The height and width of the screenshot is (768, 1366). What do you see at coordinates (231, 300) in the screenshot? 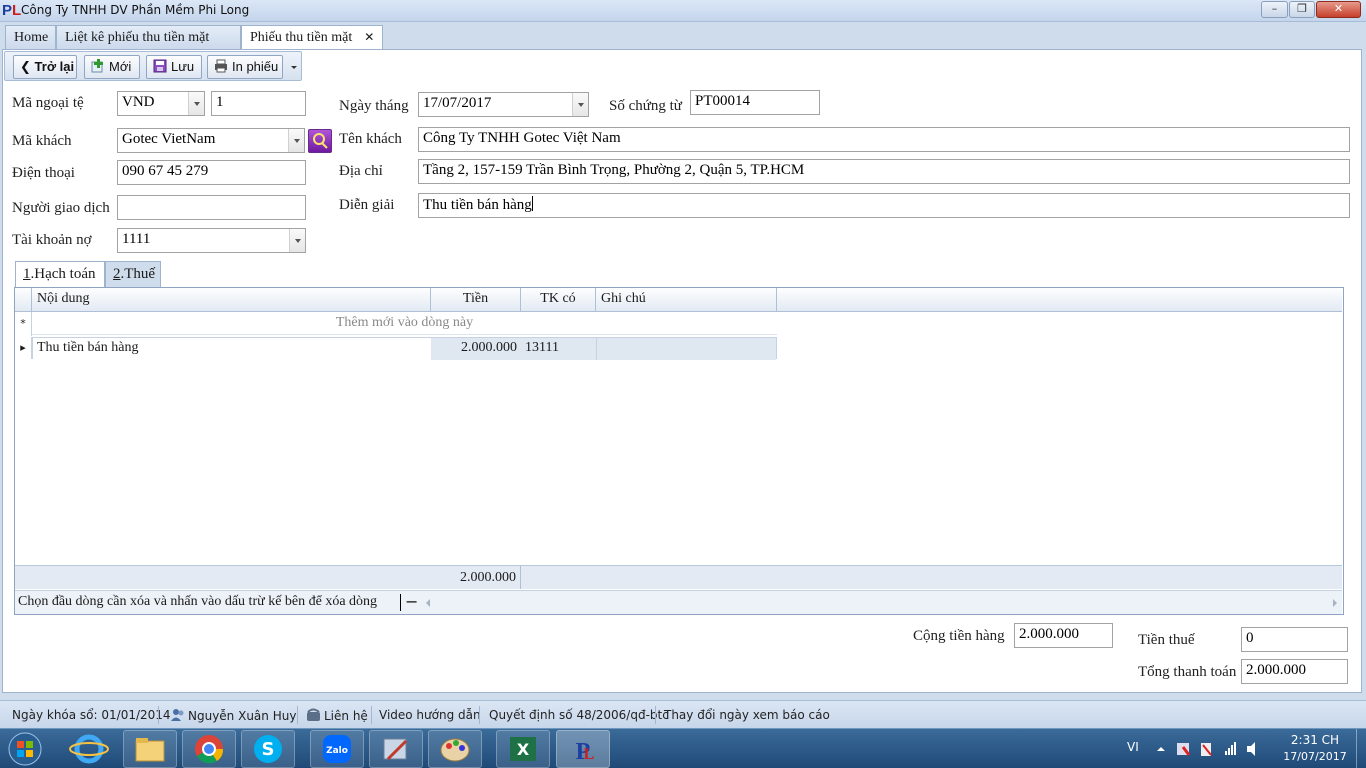
I see `column-content: Nội dung` at bounding box center [231, 300].